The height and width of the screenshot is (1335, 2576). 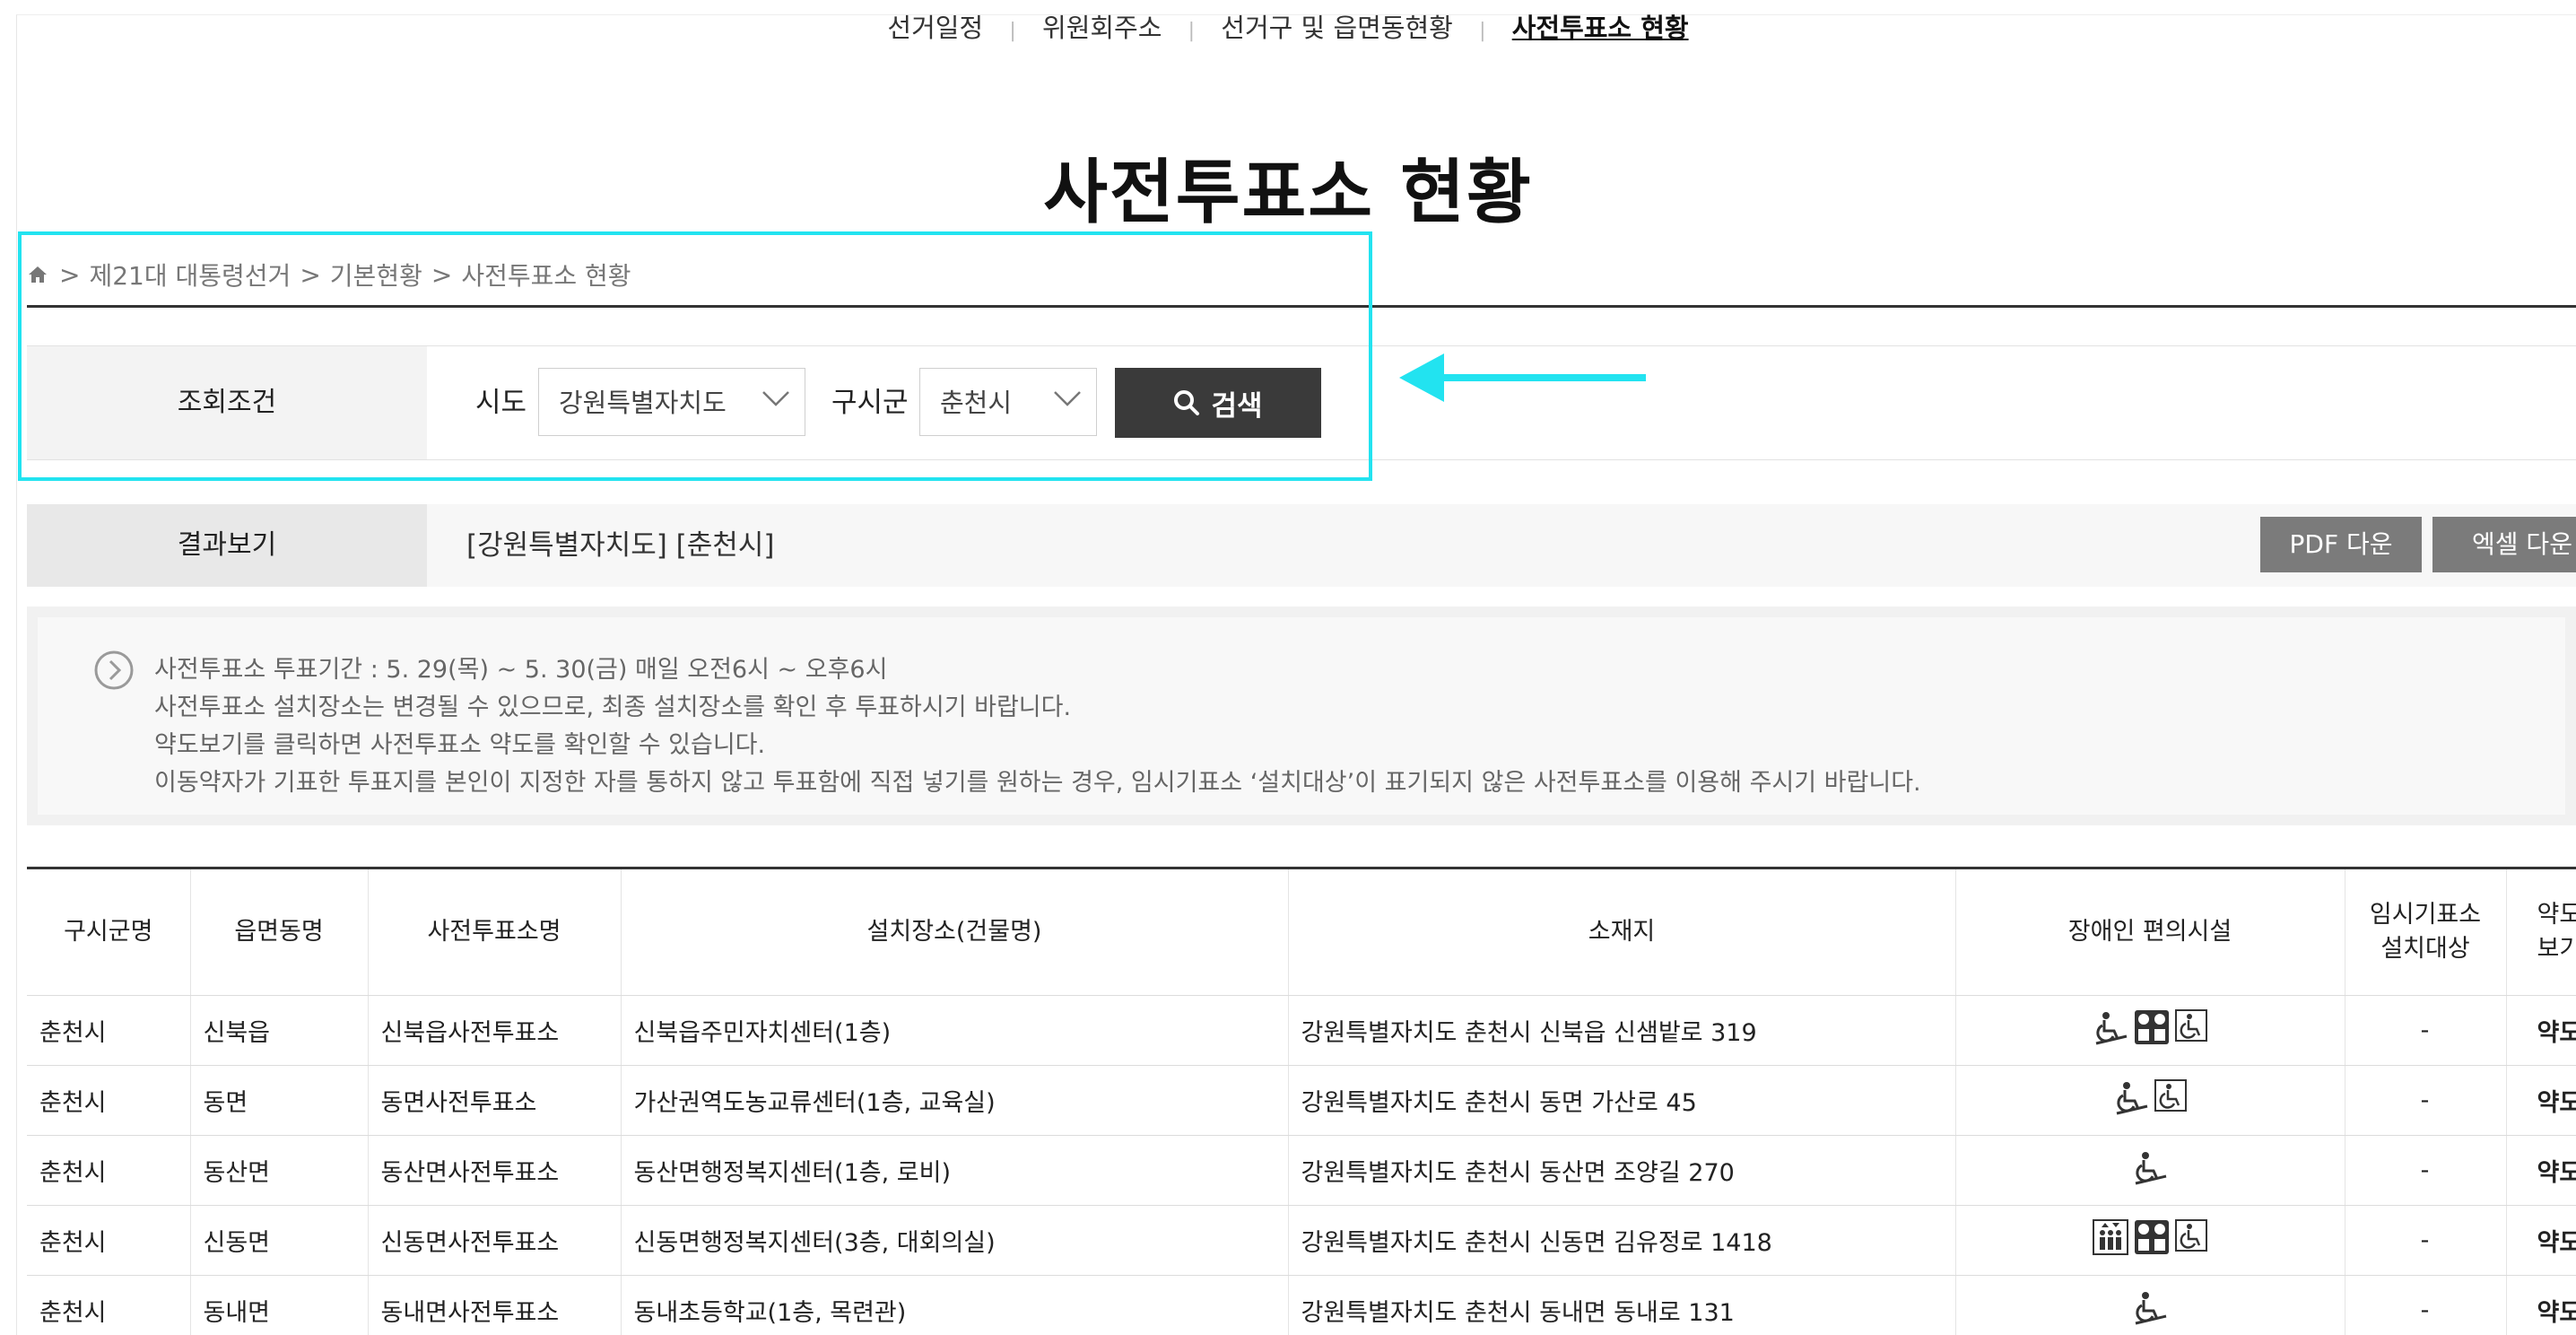 What do you see at coordinates (1522, 377) in the screenshot?
I see `annotation-arrow-icon` at bounding box center [1522, 377].